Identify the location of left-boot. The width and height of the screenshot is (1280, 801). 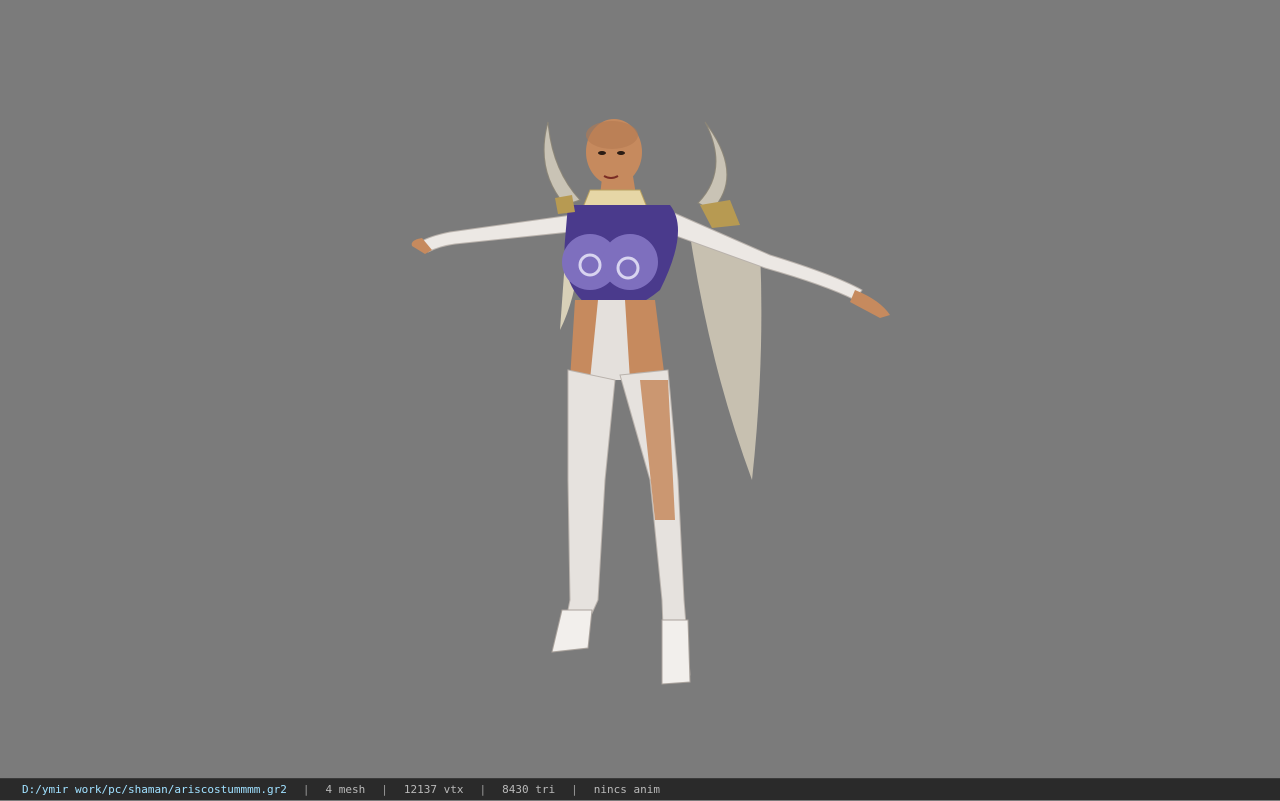
(572, 631).